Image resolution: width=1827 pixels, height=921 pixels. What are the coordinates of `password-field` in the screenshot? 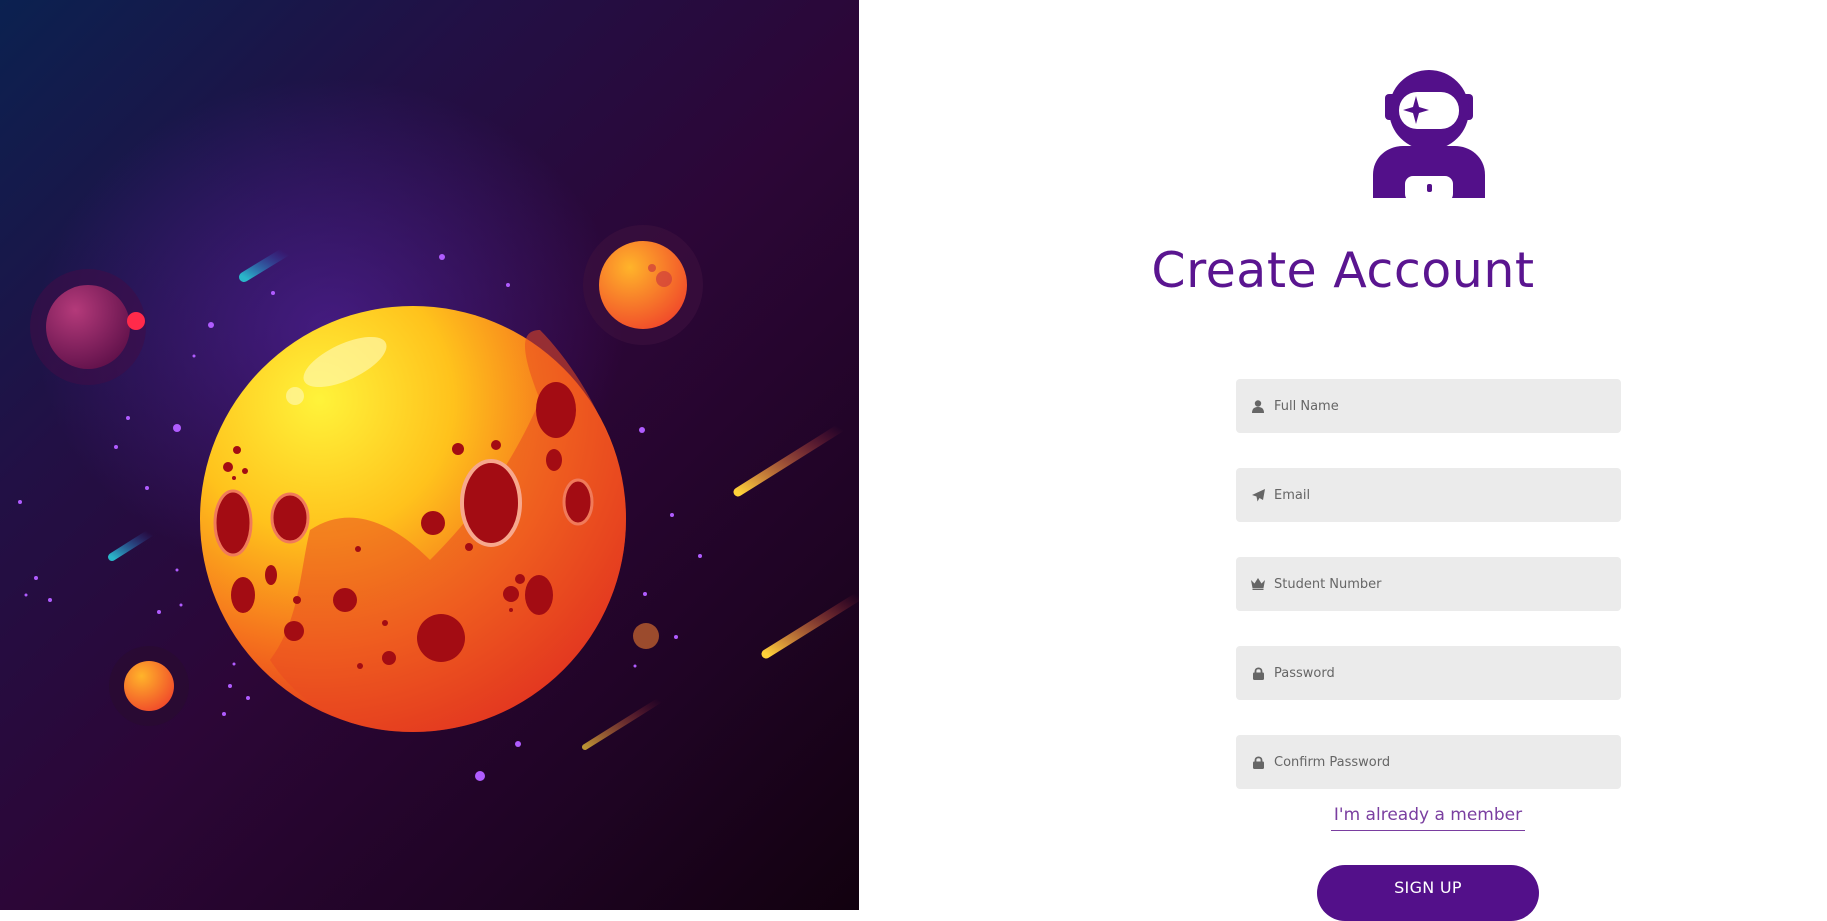 It's located at (1428, 673).